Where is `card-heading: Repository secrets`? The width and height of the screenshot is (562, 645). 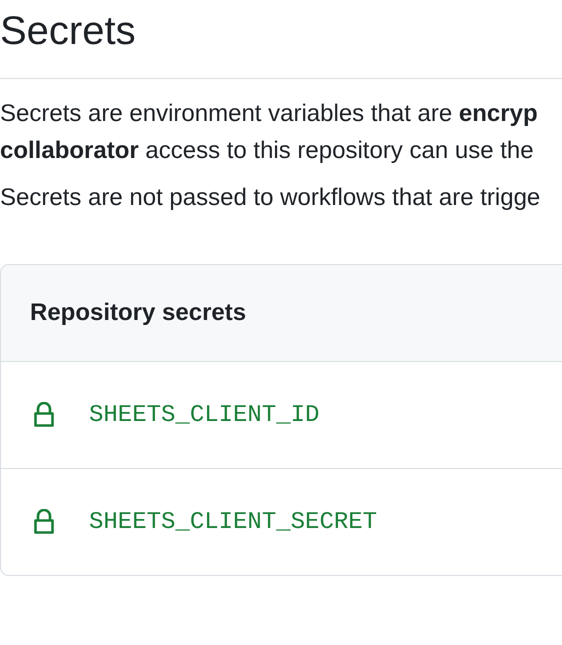 card-heading: Repository secrets is located at coordinates (138, 313).